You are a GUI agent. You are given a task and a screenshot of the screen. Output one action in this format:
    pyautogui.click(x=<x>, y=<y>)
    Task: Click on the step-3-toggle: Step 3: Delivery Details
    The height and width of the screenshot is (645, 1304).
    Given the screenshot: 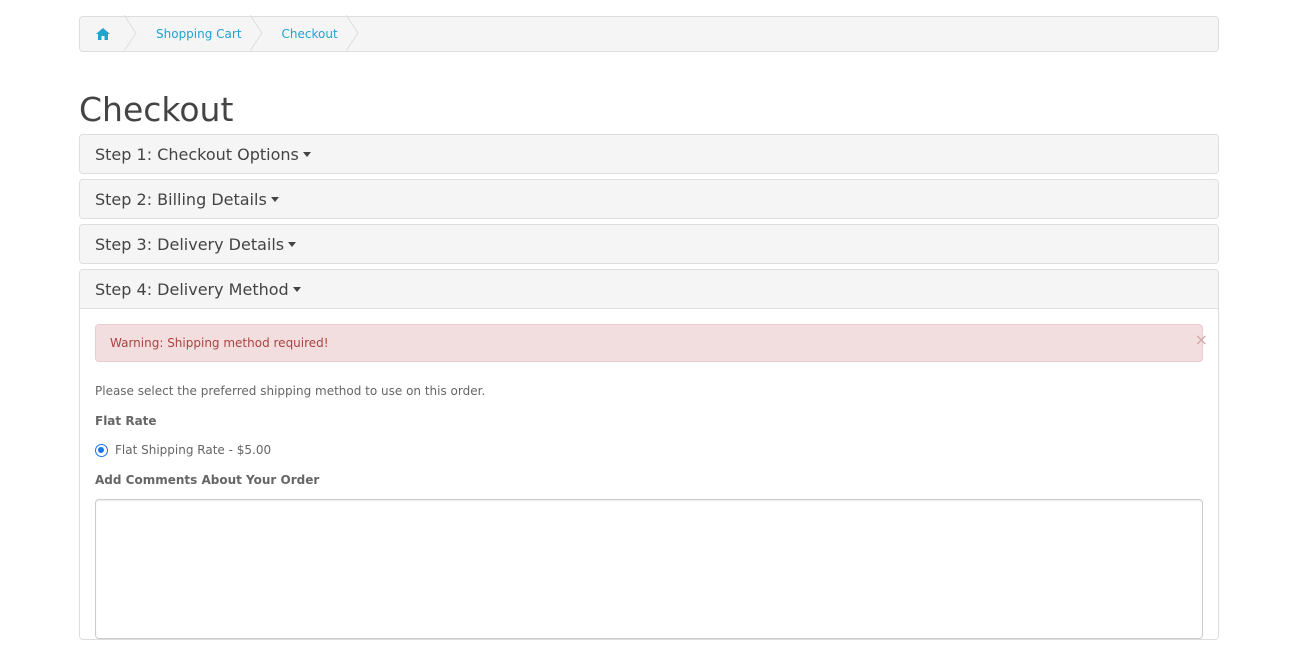 What is the action you would take?
    pyautogui.click(x=649, y=244)
    